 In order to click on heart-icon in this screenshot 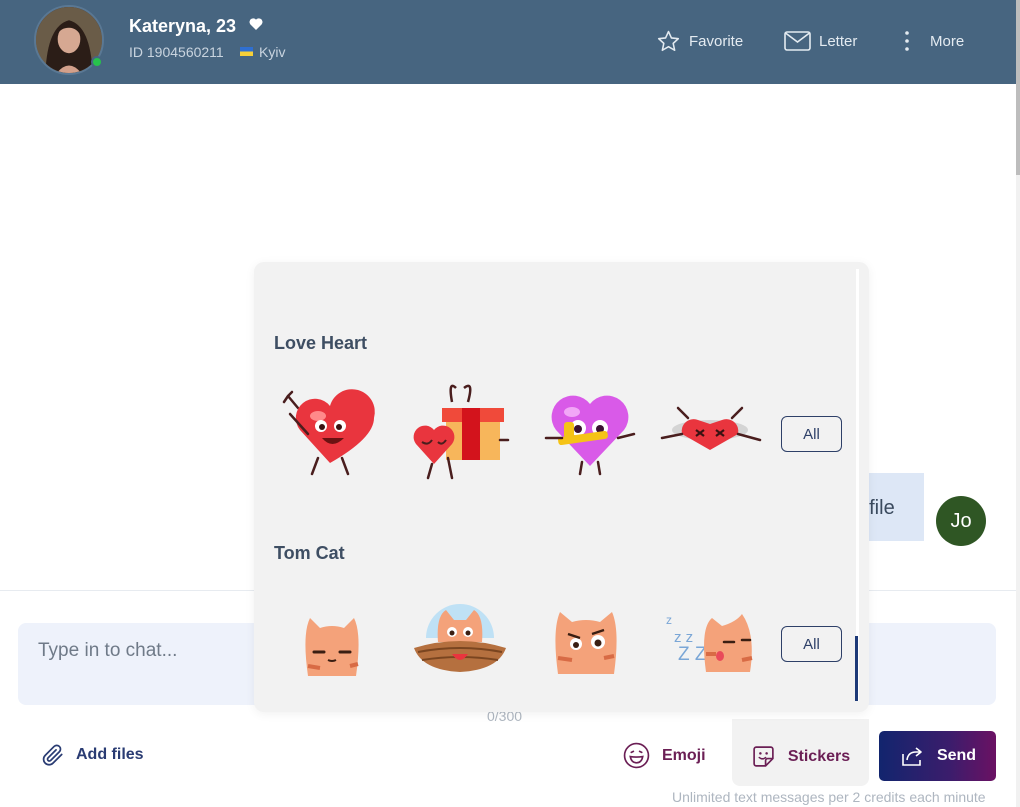, I will do `click(256, 24)`.